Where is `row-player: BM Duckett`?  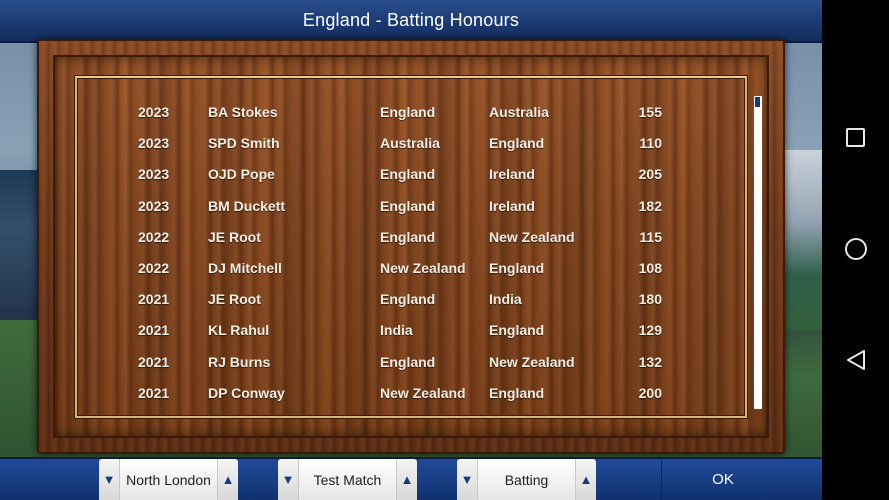
row-player: BM Duckett is located at coordinates (247, 205).